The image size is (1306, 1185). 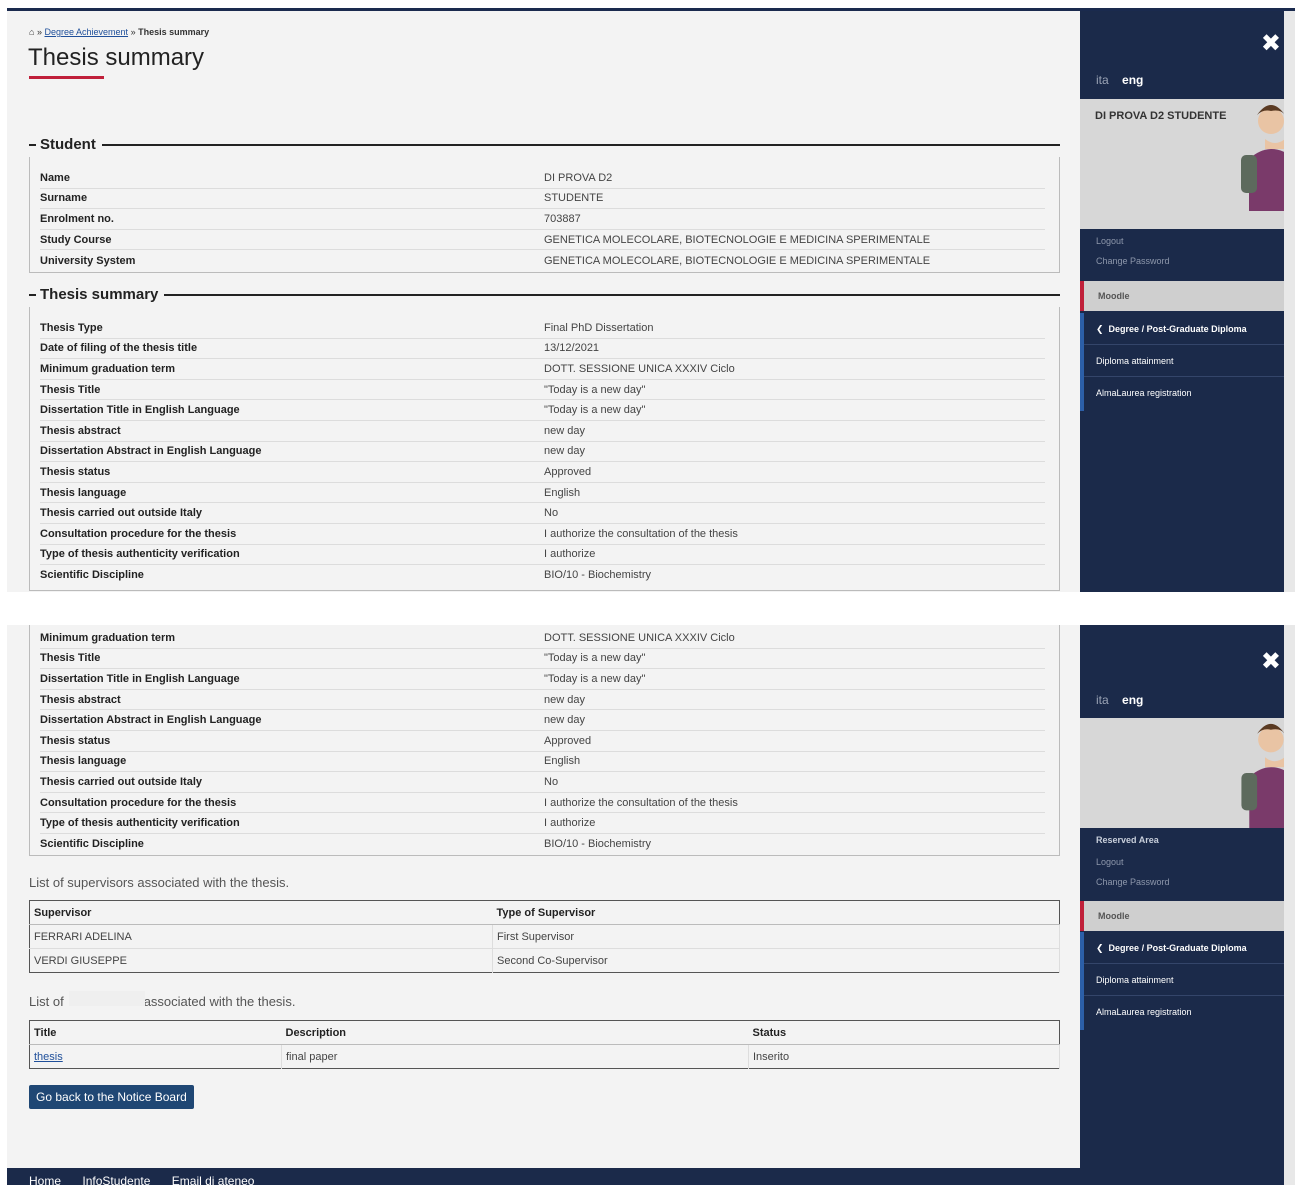 What do you see at coordinates (138, 802) in the screenshot?
I see `detail-label: Consultation procedure for the thesis` at bounding box center [138, 802].